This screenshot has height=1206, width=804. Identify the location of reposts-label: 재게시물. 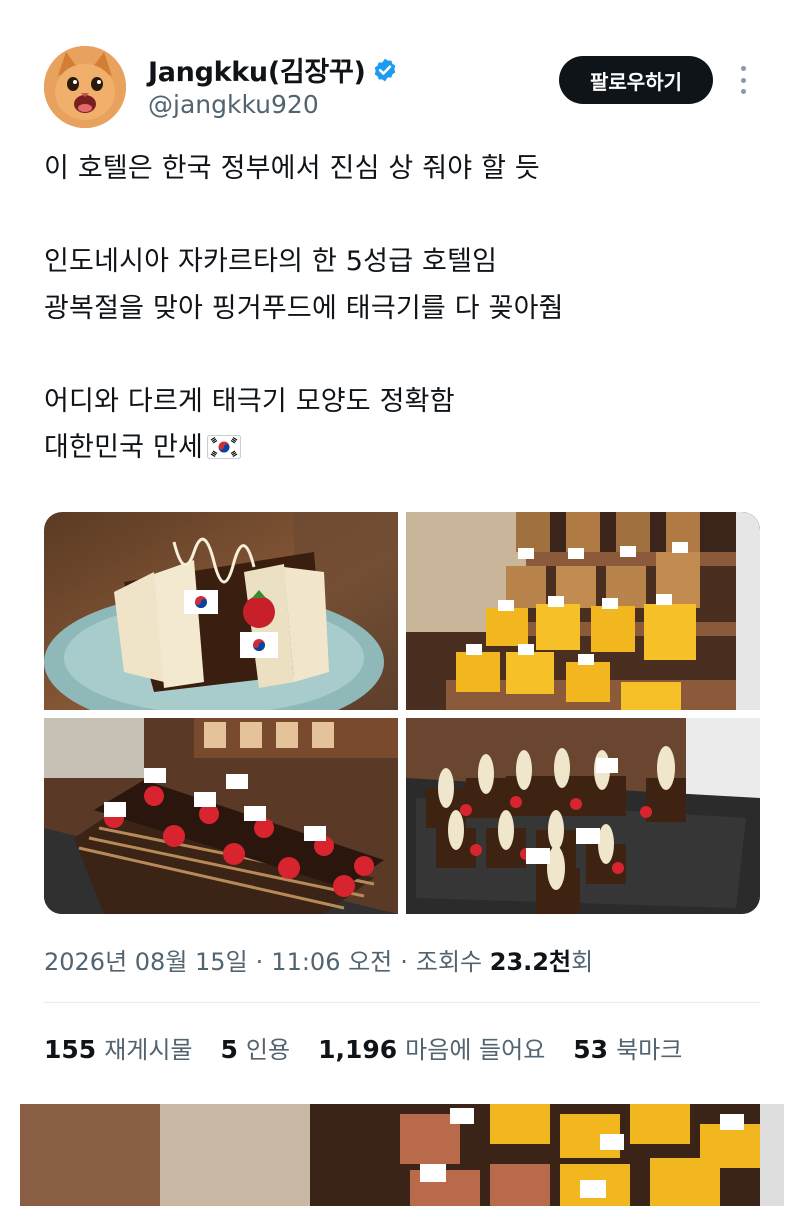
(148, 1050).